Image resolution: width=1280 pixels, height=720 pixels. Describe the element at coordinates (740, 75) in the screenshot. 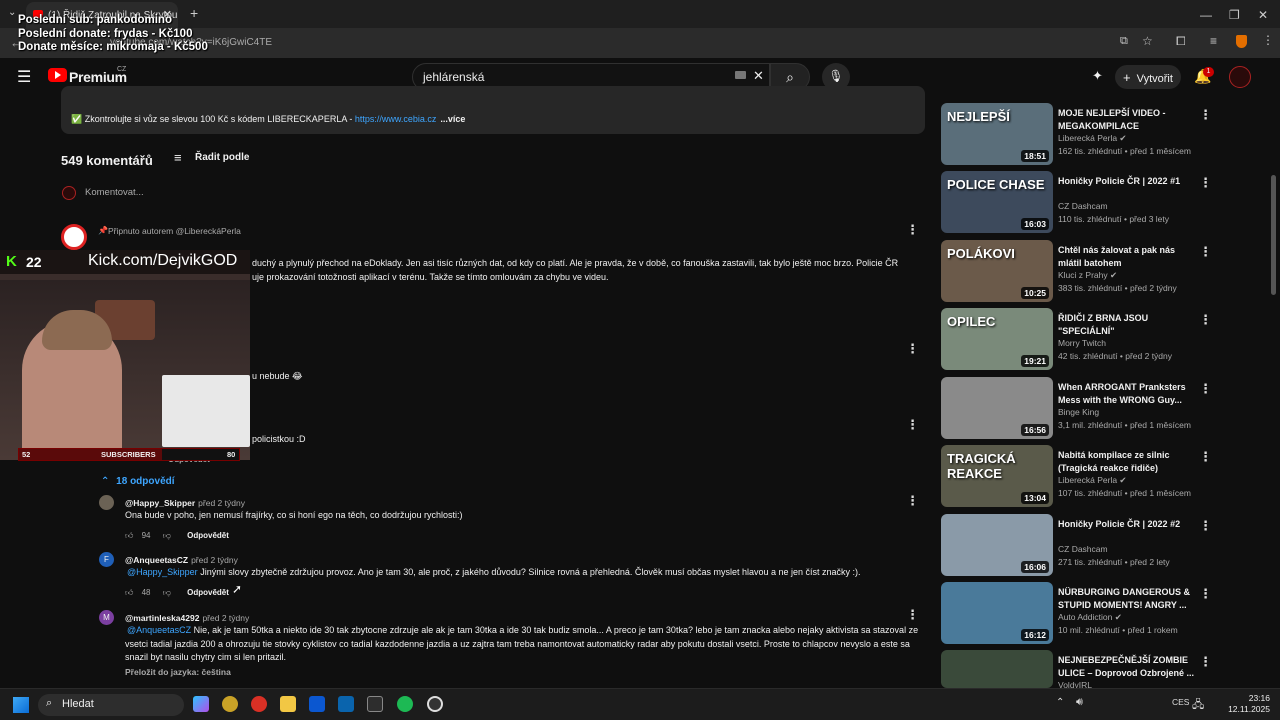

I see `keyboard-icon` at that location.